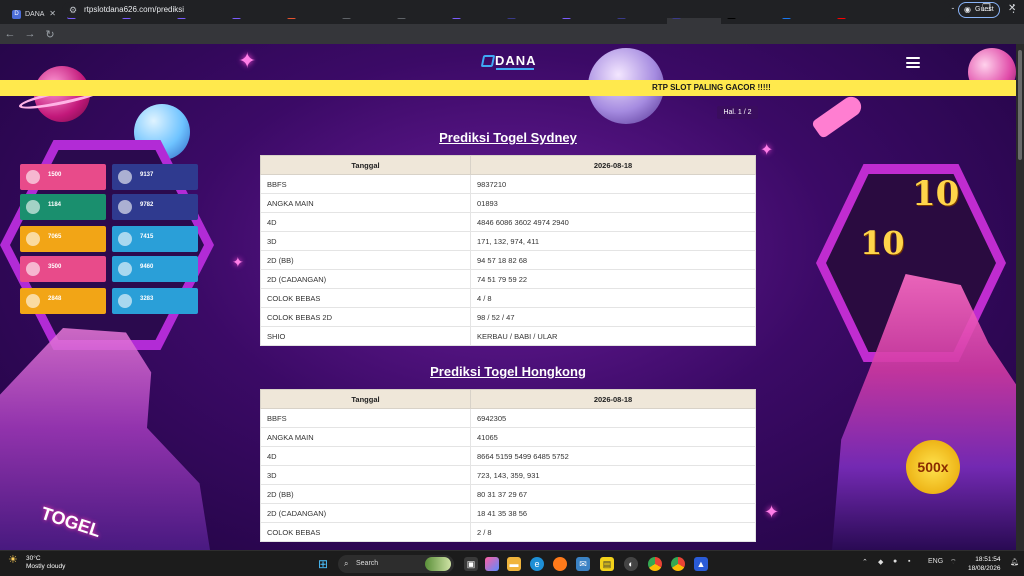 The height and width of the screenshot is (576, 1024). Describe the element at coordinates (488, 61) in the screenshot. I see `logo-mark-icon` at that location.